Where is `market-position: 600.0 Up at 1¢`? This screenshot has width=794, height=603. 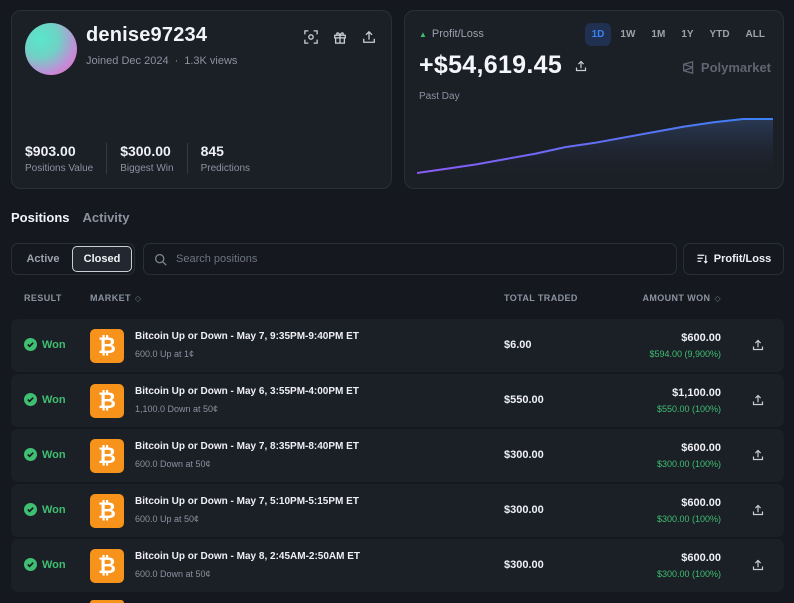 market-position: 600.0 Up at 1¢ is located at coordinates (165, 354).